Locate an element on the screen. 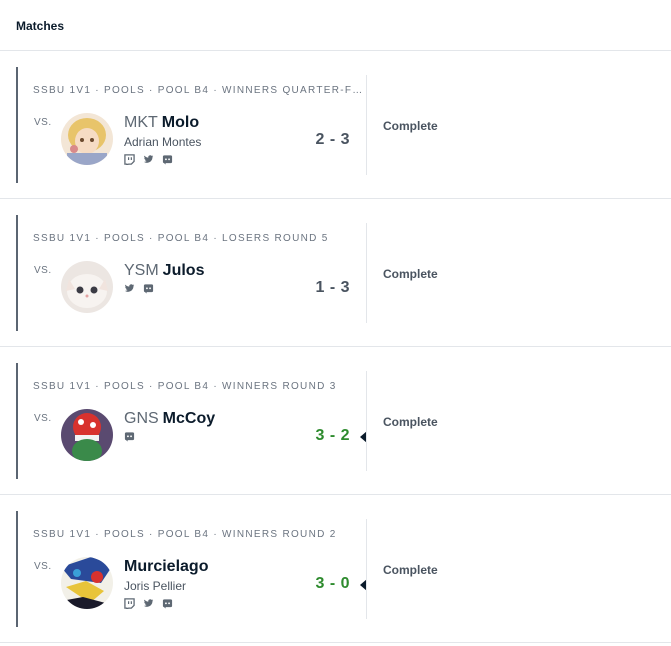 This screenshot has width=671, height=646. match-score: 1 - 3 is located at coordinates (332, 287).